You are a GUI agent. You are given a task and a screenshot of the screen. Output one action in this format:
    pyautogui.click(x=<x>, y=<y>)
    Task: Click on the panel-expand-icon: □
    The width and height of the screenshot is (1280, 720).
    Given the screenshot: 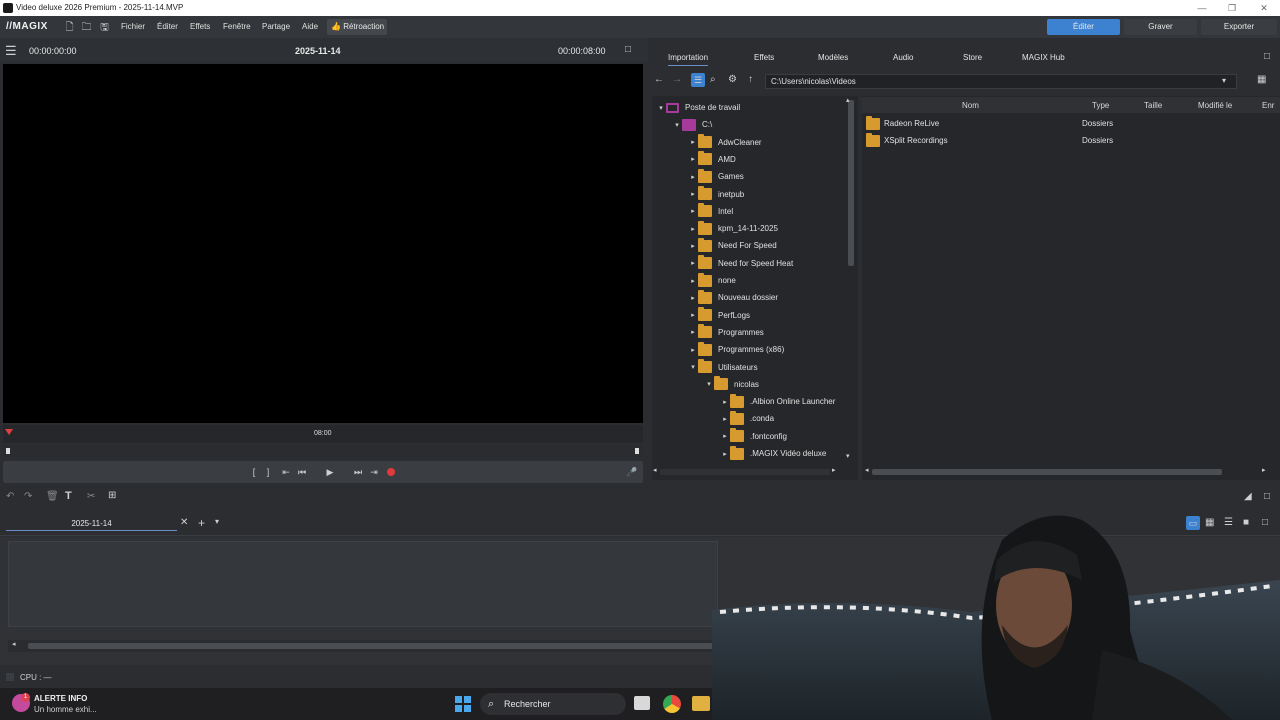 What is the action you would take?
    pyautogui.click(x=1267, y=56)
    